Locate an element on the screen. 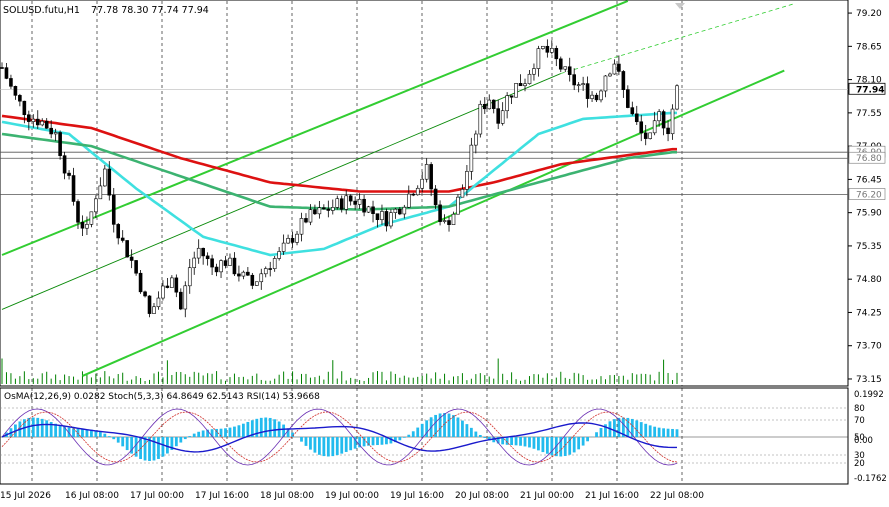 Image resolution: width=889 pixels, height=507 pixels. time-axis-label: 16 Jul 08:00 is located at coordinates (92, 496).